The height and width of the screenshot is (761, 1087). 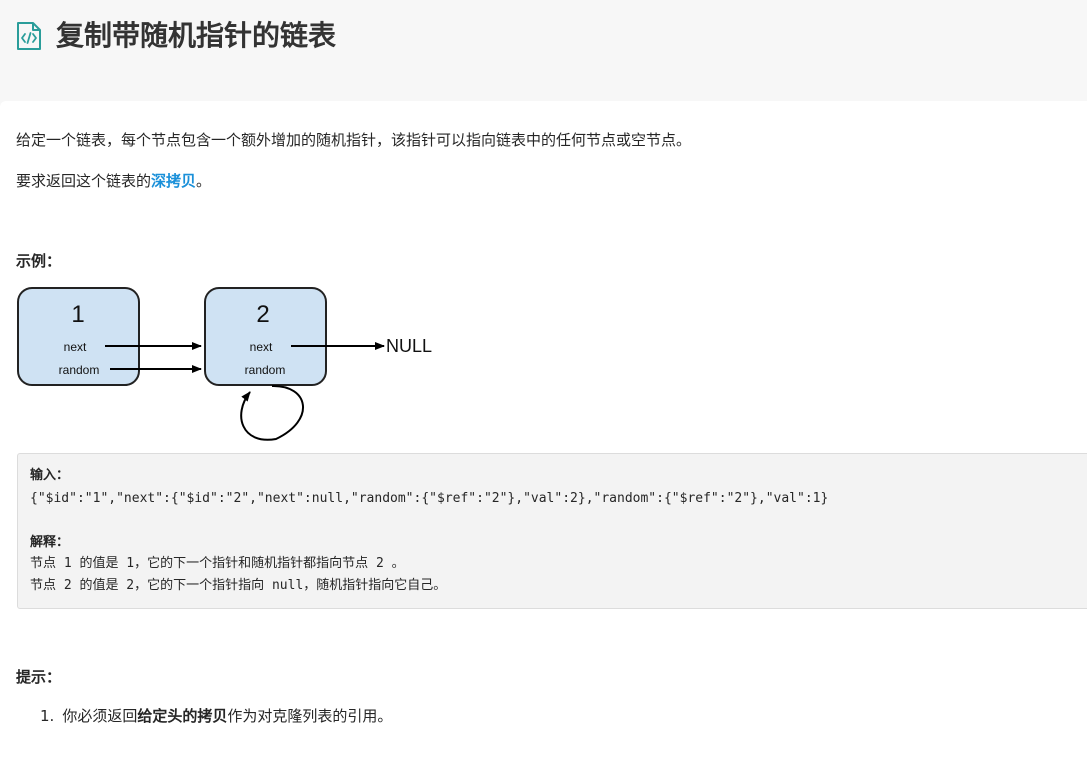 I want to click on node-2: 2 next random, so click(x=265, y=336).